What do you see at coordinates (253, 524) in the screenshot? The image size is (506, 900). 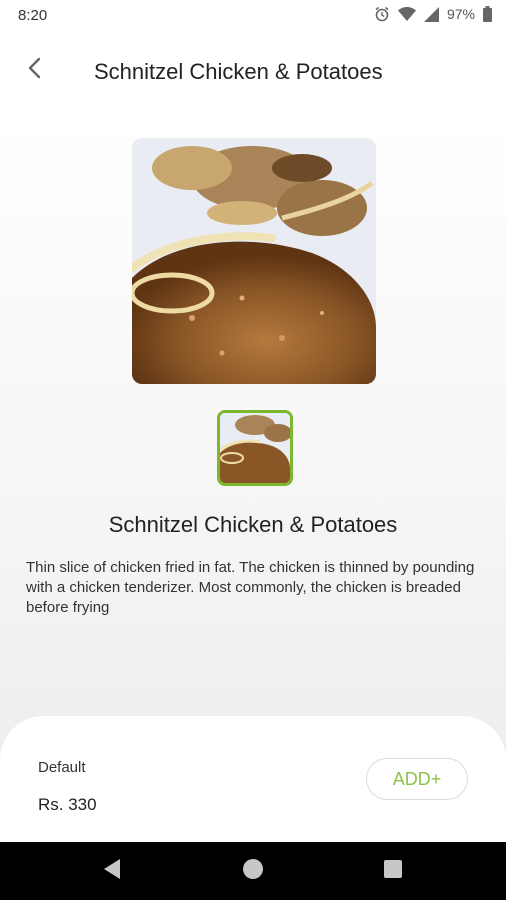 I see `product-name: Schnitzel Chicken & Potatoes` at bounding box center [253, 524].